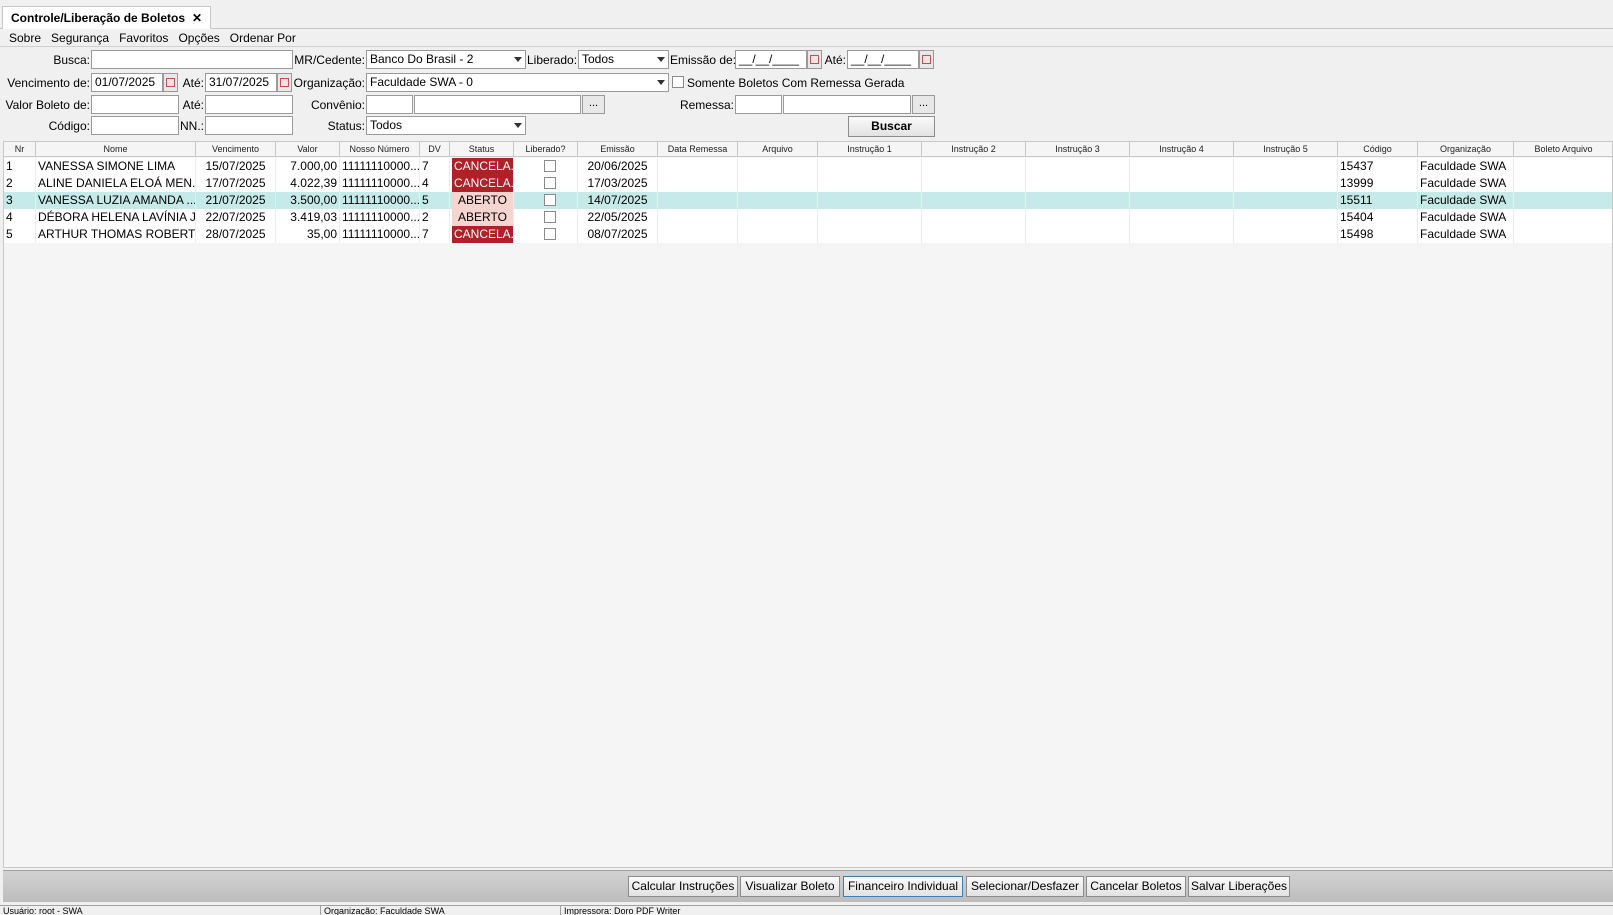 The width and height of the screenshot is (1613, 915). What do you see at coordinates (80, 38) in the screenshot?
I see `menu-seguranca: Segurança` at bounding box center [80, 38].